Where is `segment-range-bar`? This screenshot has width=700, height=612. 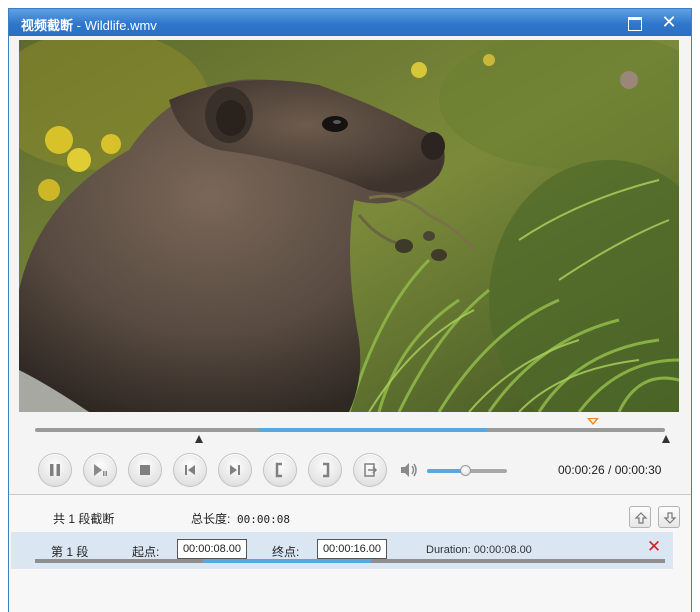 segment-range-bar is located at coordinates (350, 561).